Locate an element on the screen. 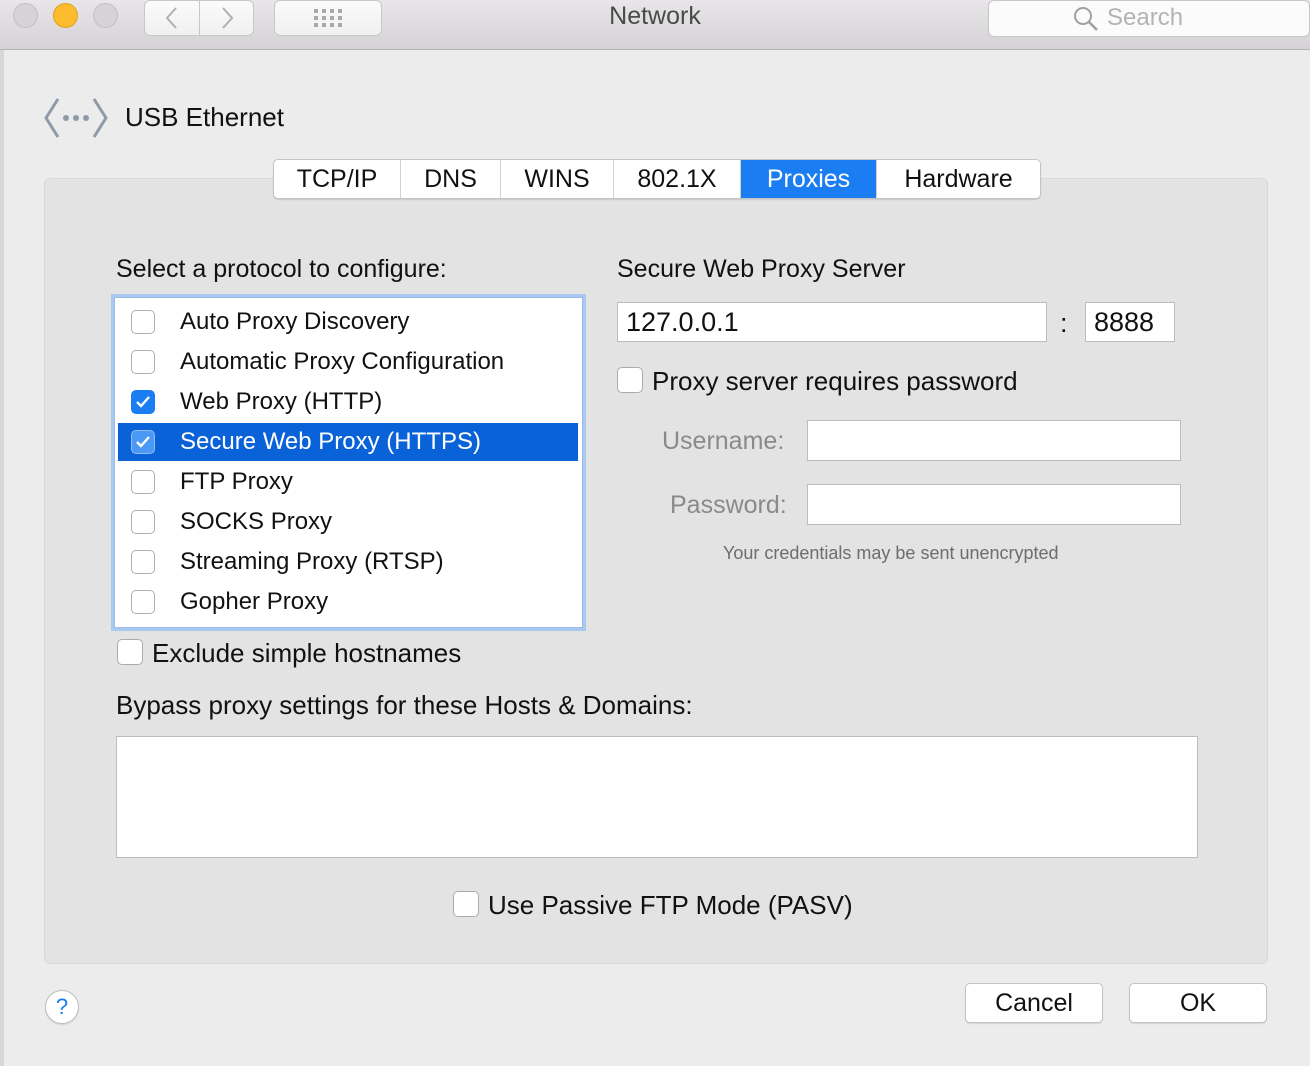  password-label: Password: is located at coordinates (728, 505).